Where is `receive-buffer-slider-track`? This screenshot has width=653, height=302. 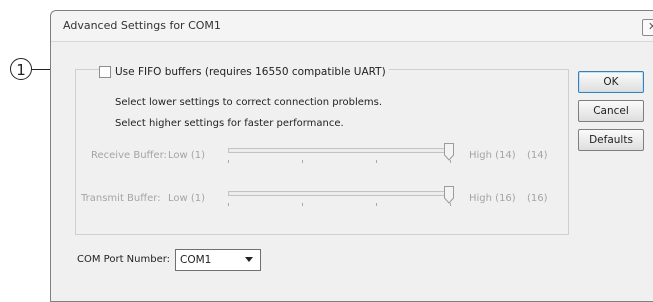
receive-buffer-slider-track is located at coordinates (339, 150).